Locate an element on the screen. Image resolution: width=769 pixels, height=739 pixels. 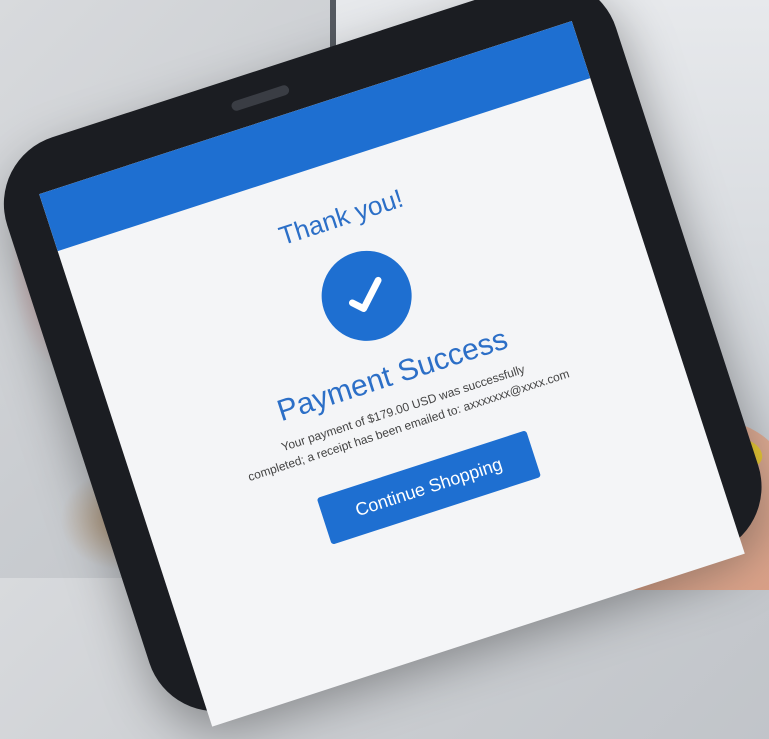
check-icon is located at coordinates (365, 294).